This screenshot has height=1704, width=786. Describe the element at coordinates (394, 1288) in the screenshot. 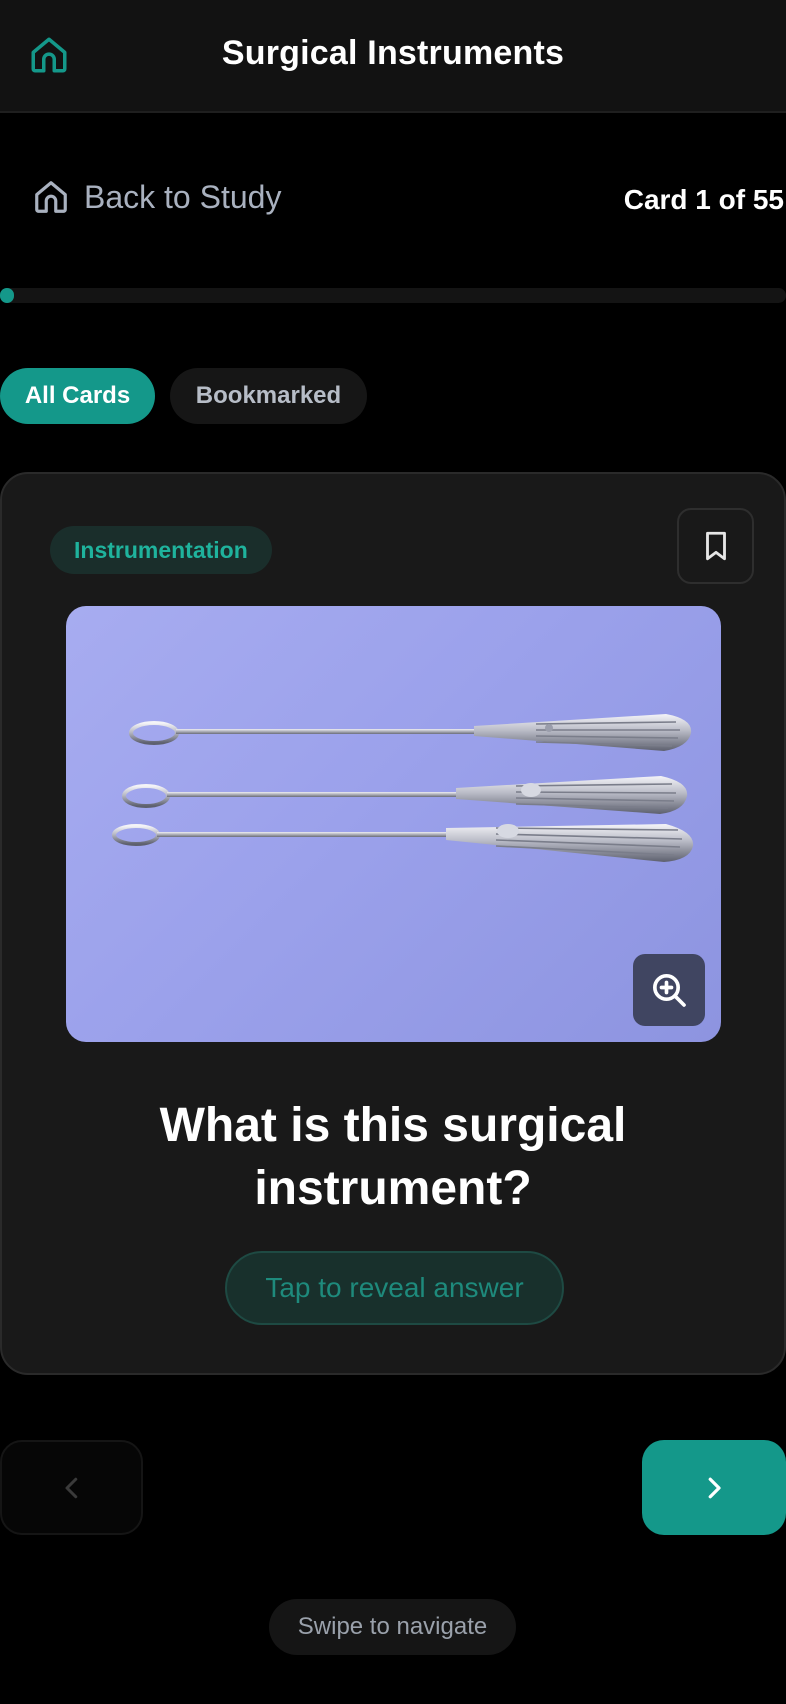

I see `reveal-answer-button: Tap to reveal answer` at that location.